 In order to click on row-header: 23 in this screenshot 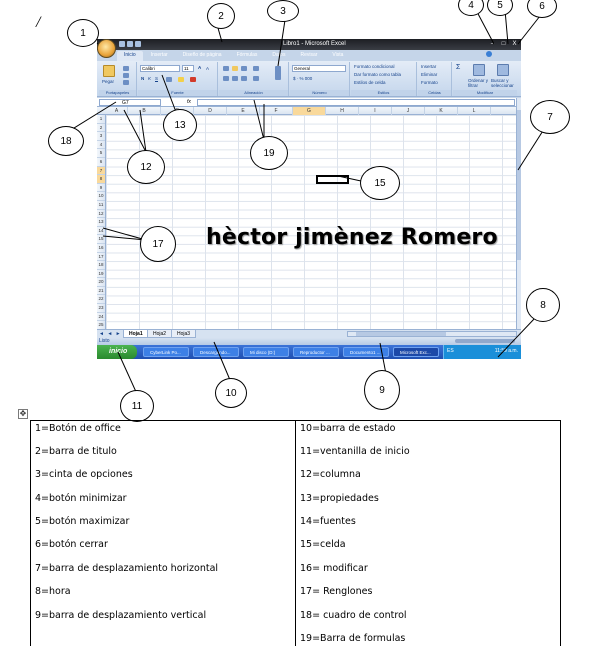, I will do `click(101, 308)`.